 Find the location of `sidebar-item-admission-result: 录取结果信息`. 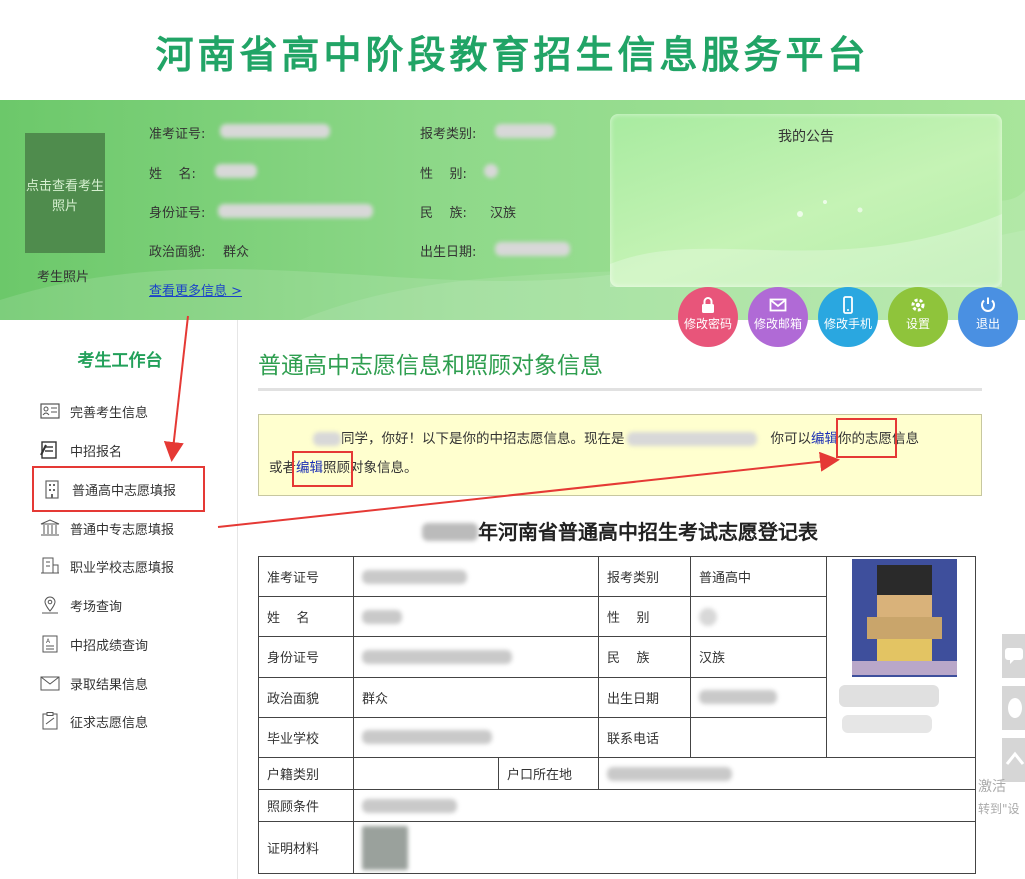

sidebar-item-admission-result: 录取结果信息 is located at coordinates (94, 683).